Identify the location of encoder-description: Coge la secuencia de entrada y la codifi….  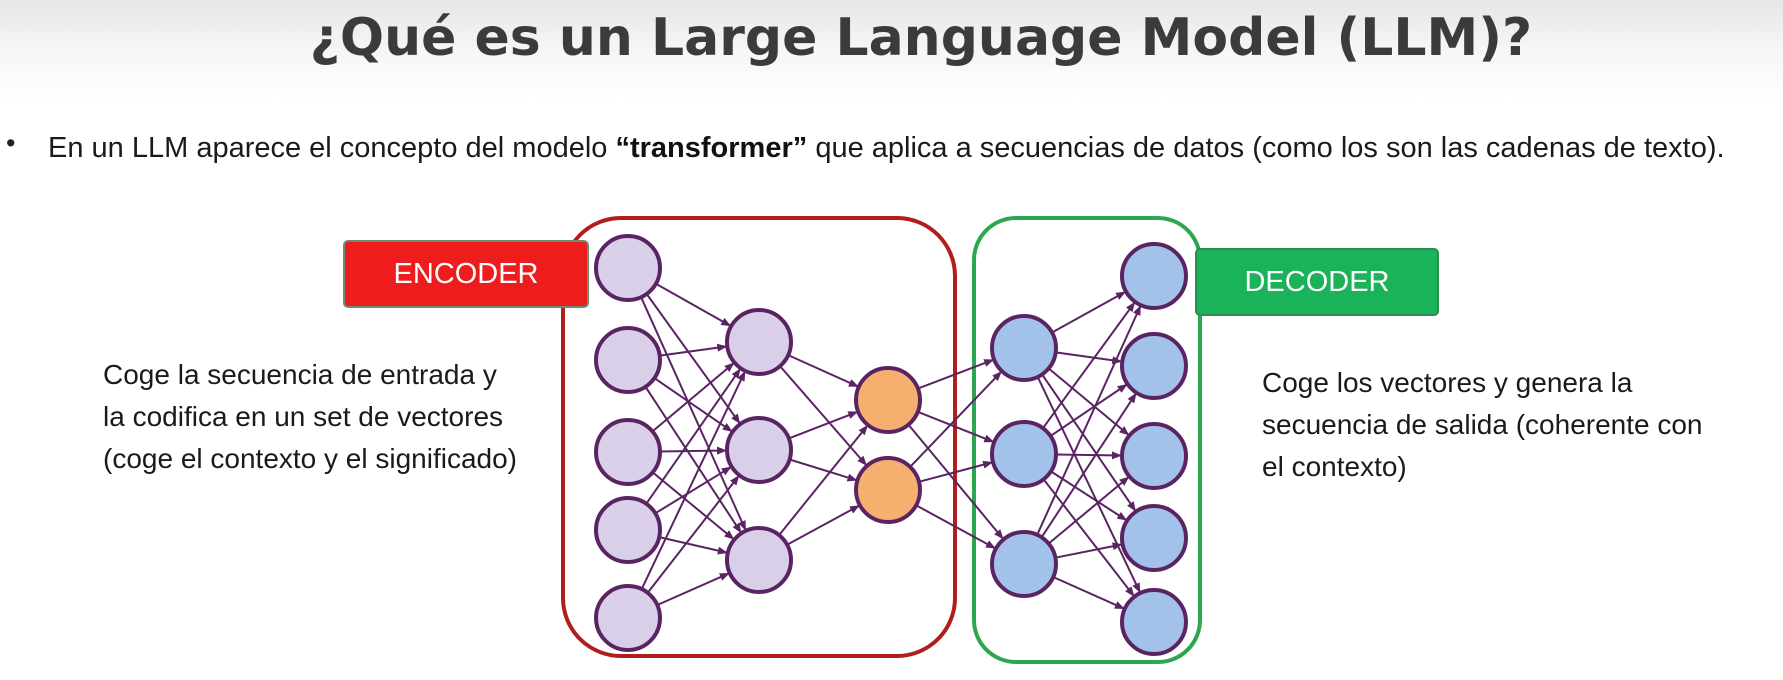
(310, 416).